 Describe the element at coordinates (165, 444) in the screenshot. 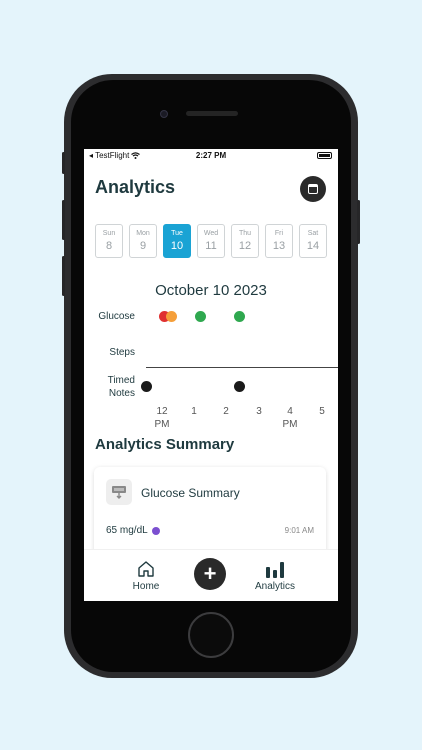

I see `analytics-summary-heading: Analytics Summary` at that location.